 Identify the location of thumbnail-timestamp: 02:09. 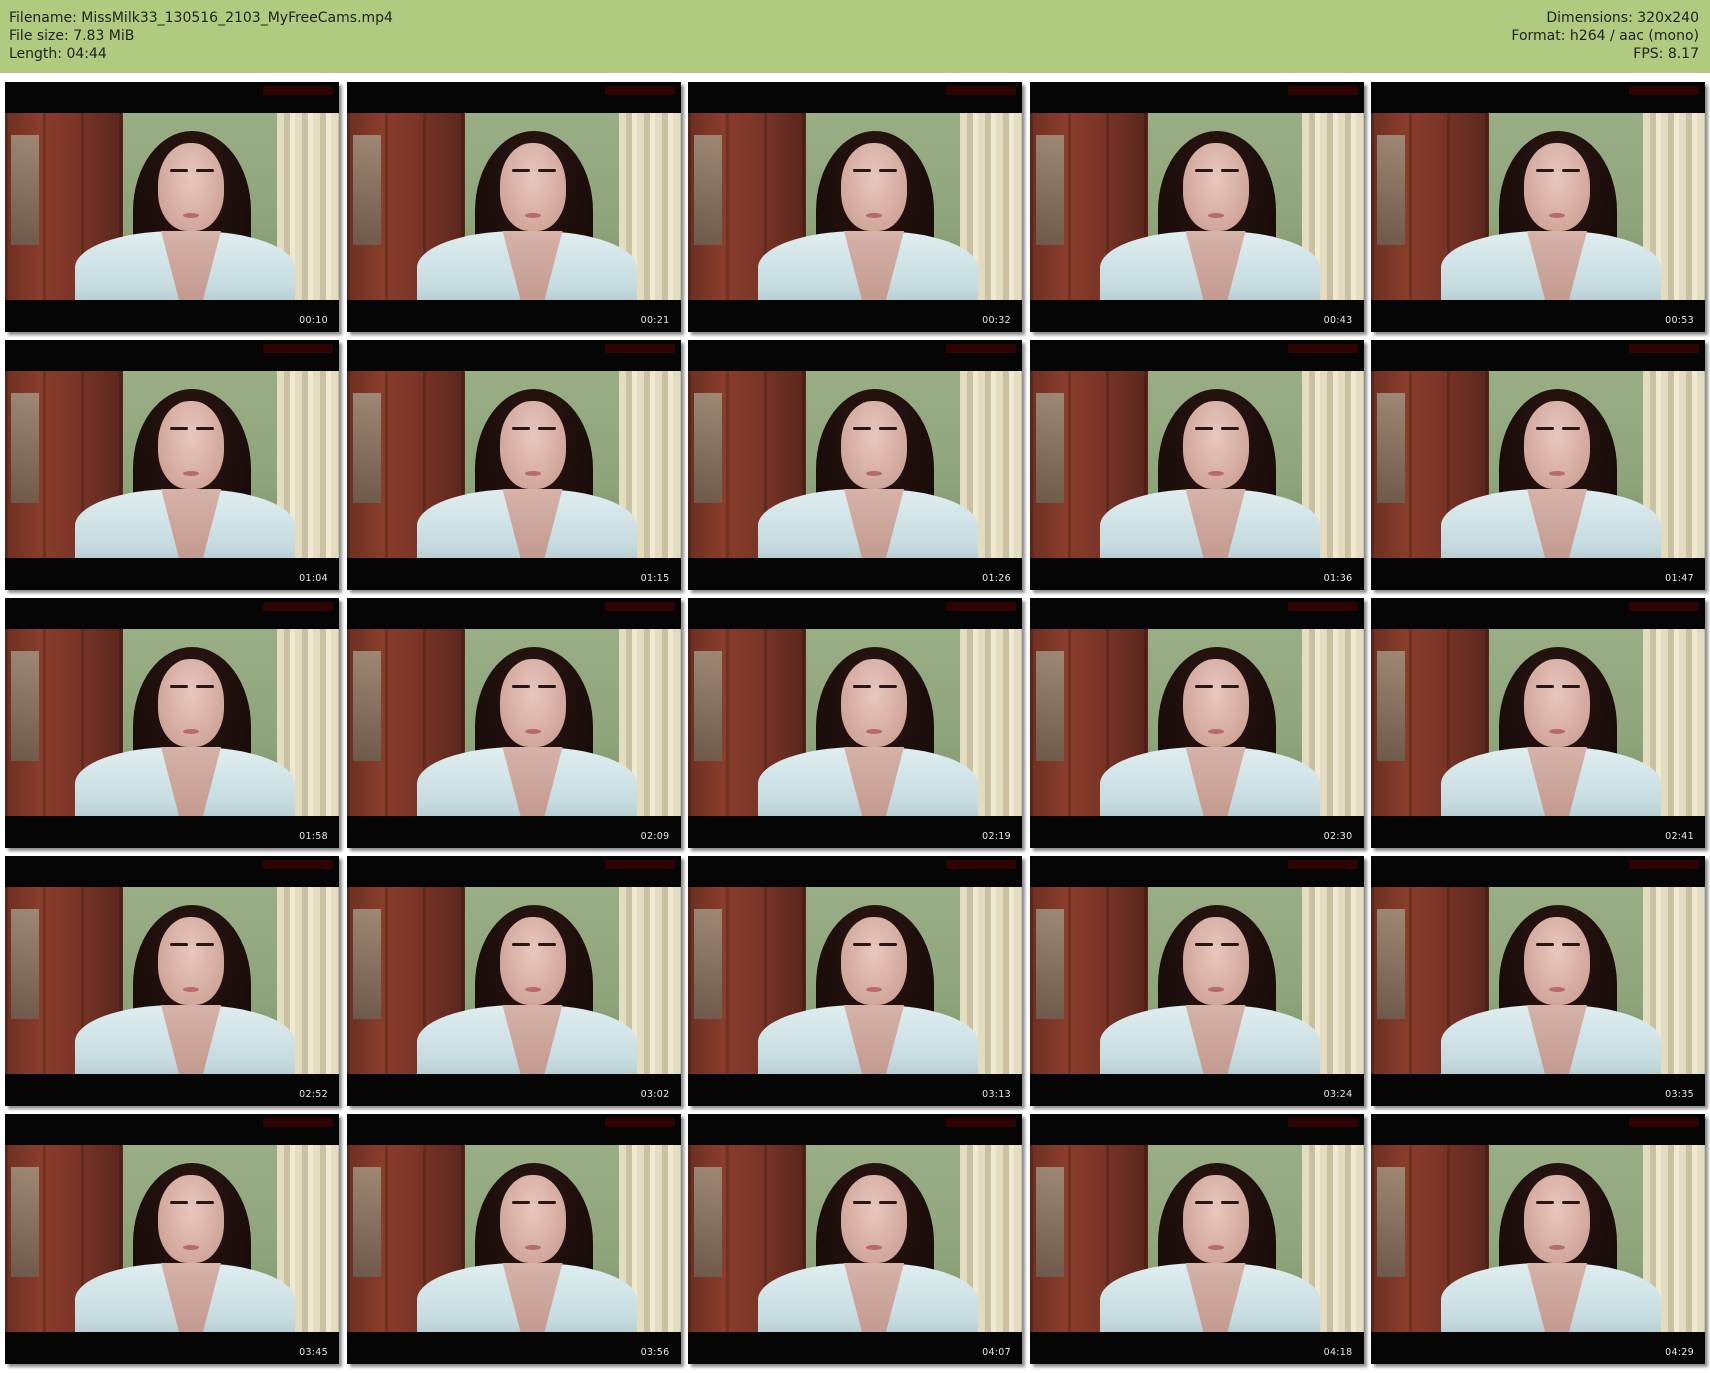
(655, 836).